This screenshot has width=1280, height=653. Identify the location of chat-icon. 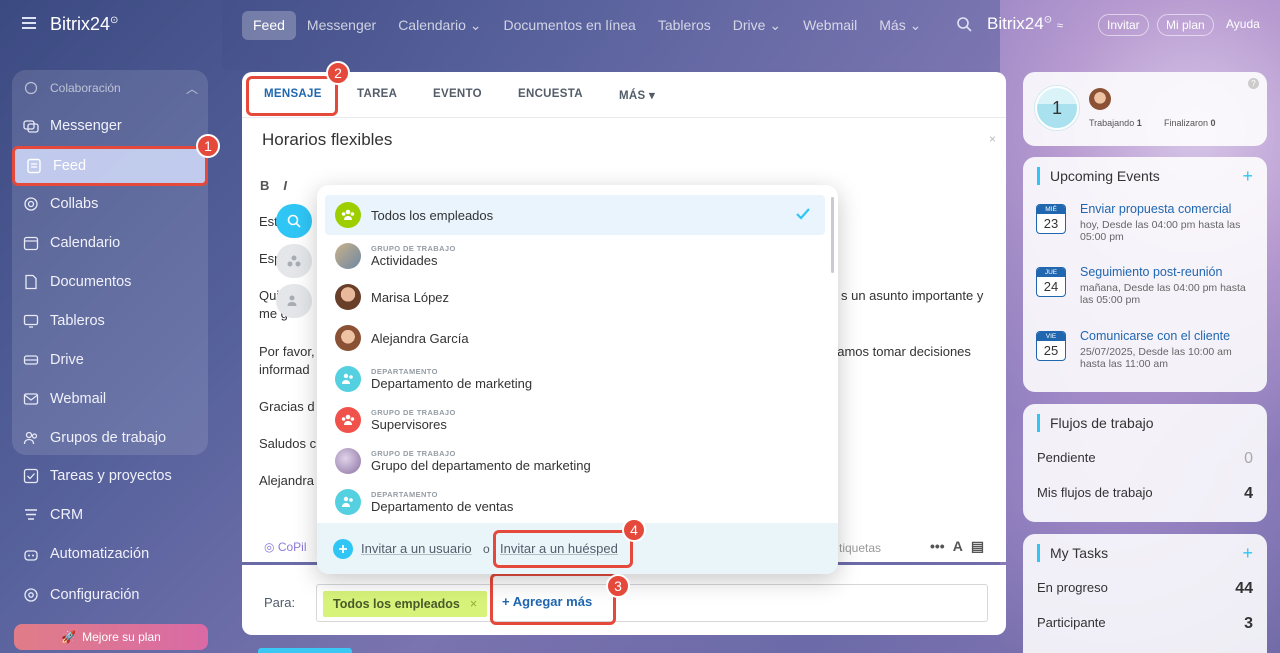
(31, 126).